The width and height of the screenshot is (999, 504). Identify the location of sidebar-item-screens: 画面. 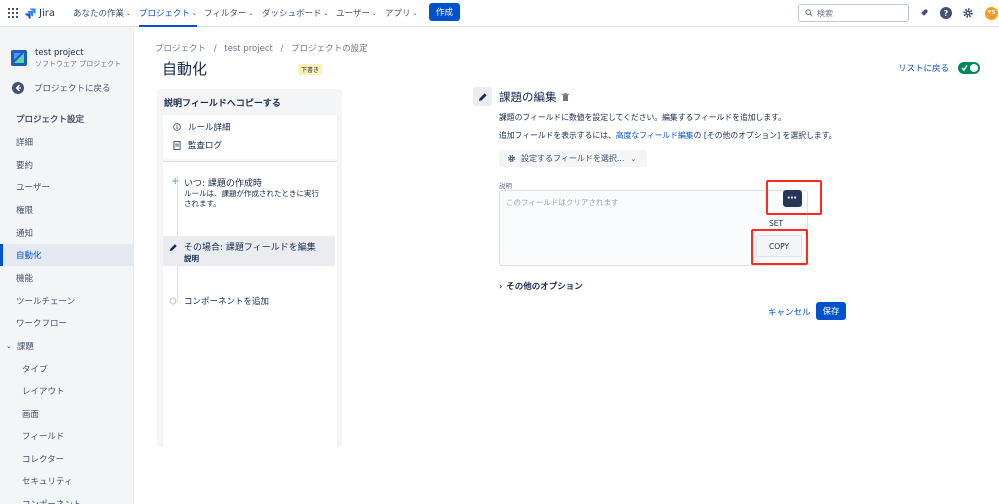
(66, 414).